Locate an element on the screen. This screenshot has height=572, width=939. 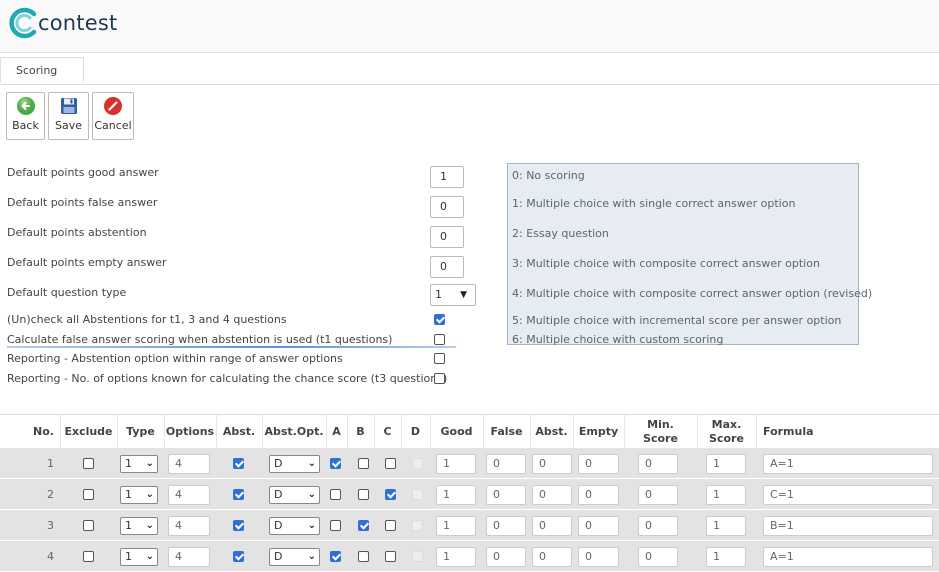
header-a: A is located at coordinates (336, 431).